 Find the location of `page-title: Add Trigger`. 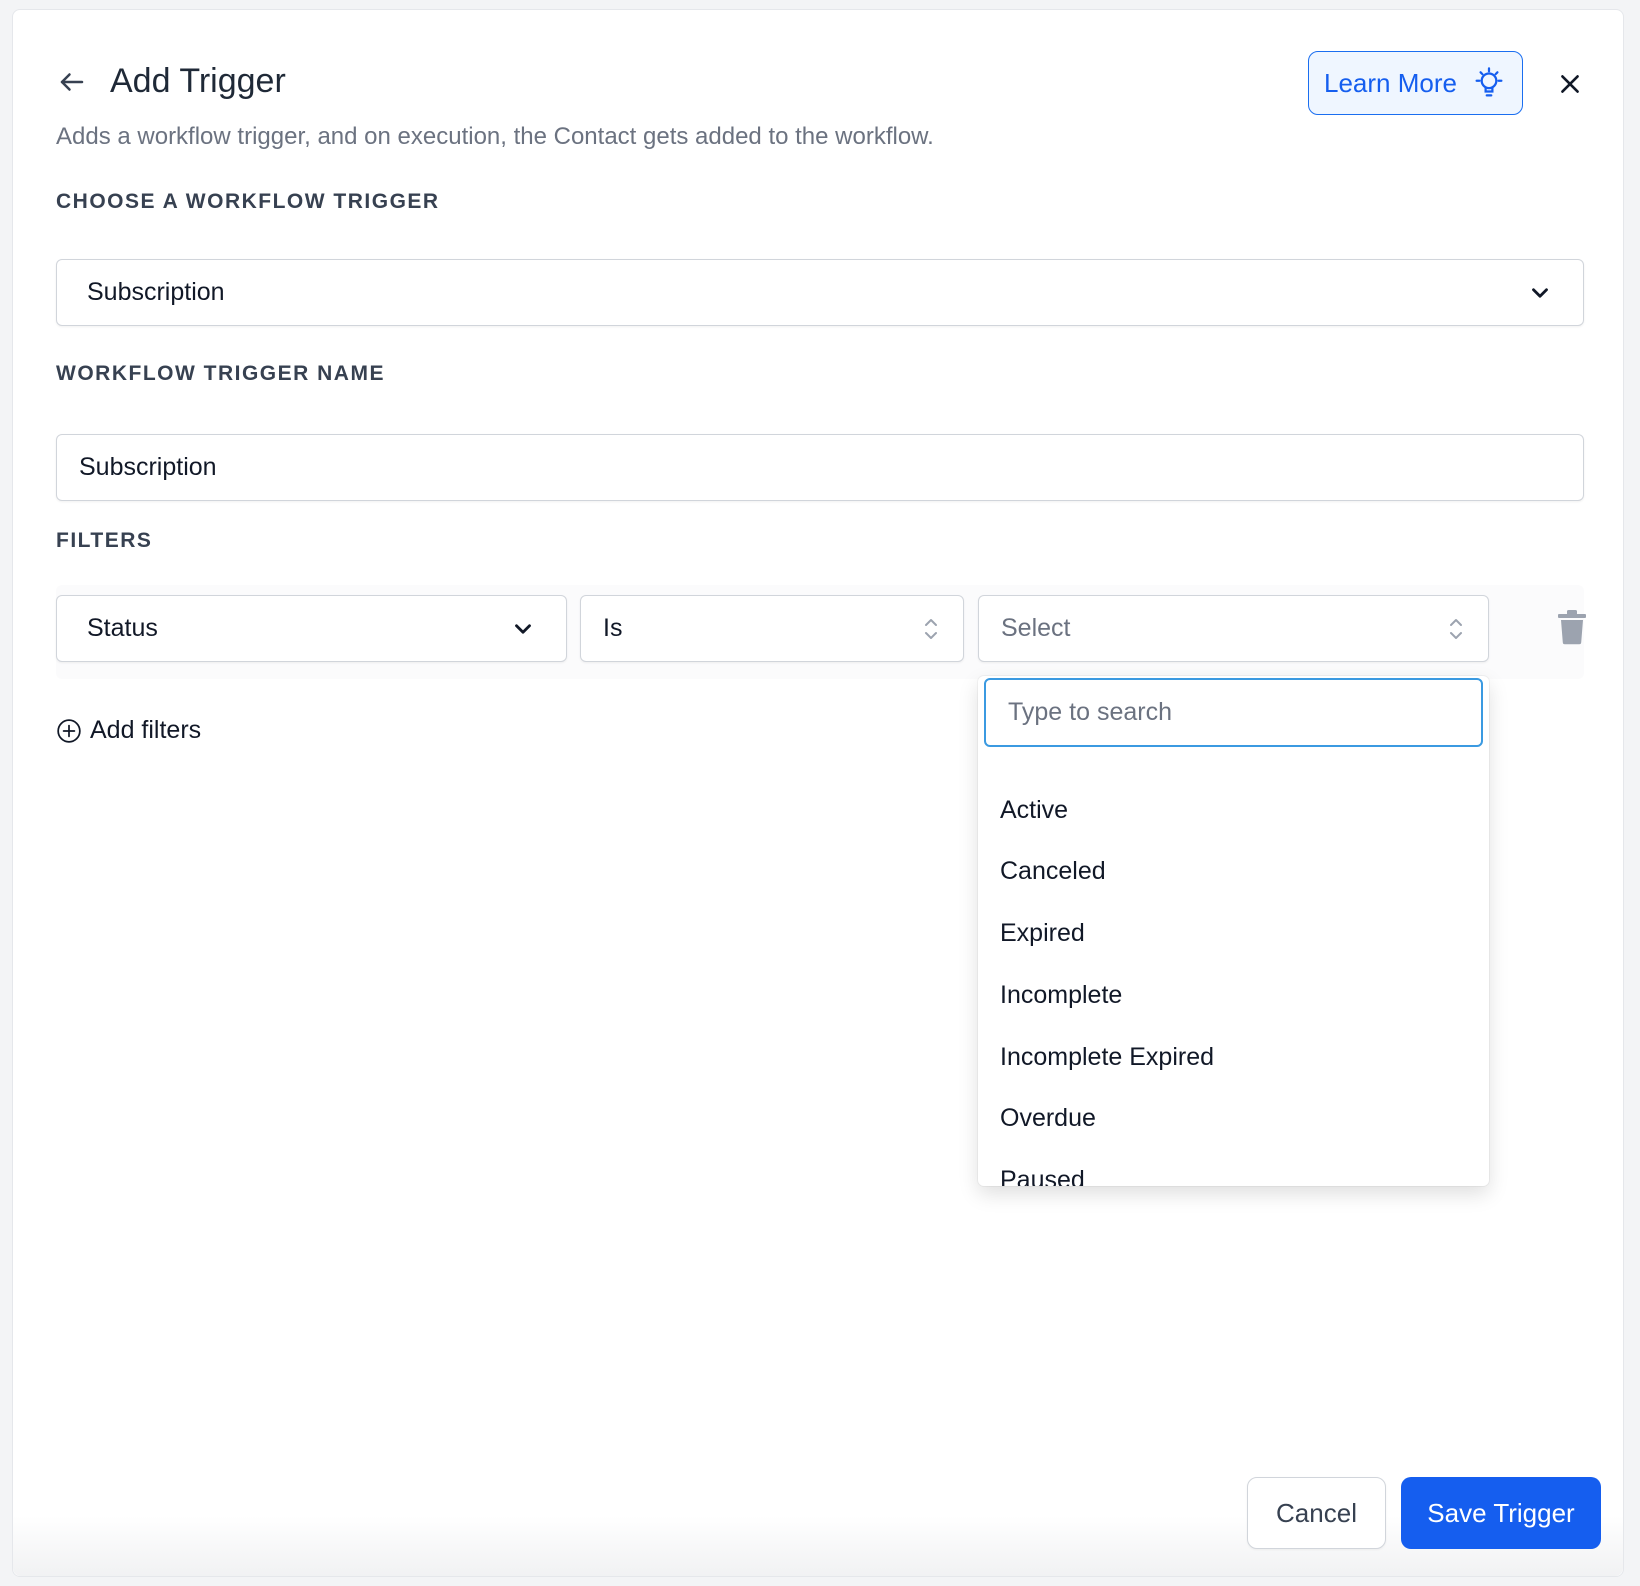

page-title: Add Trigger is located at coordinates (198, 81).